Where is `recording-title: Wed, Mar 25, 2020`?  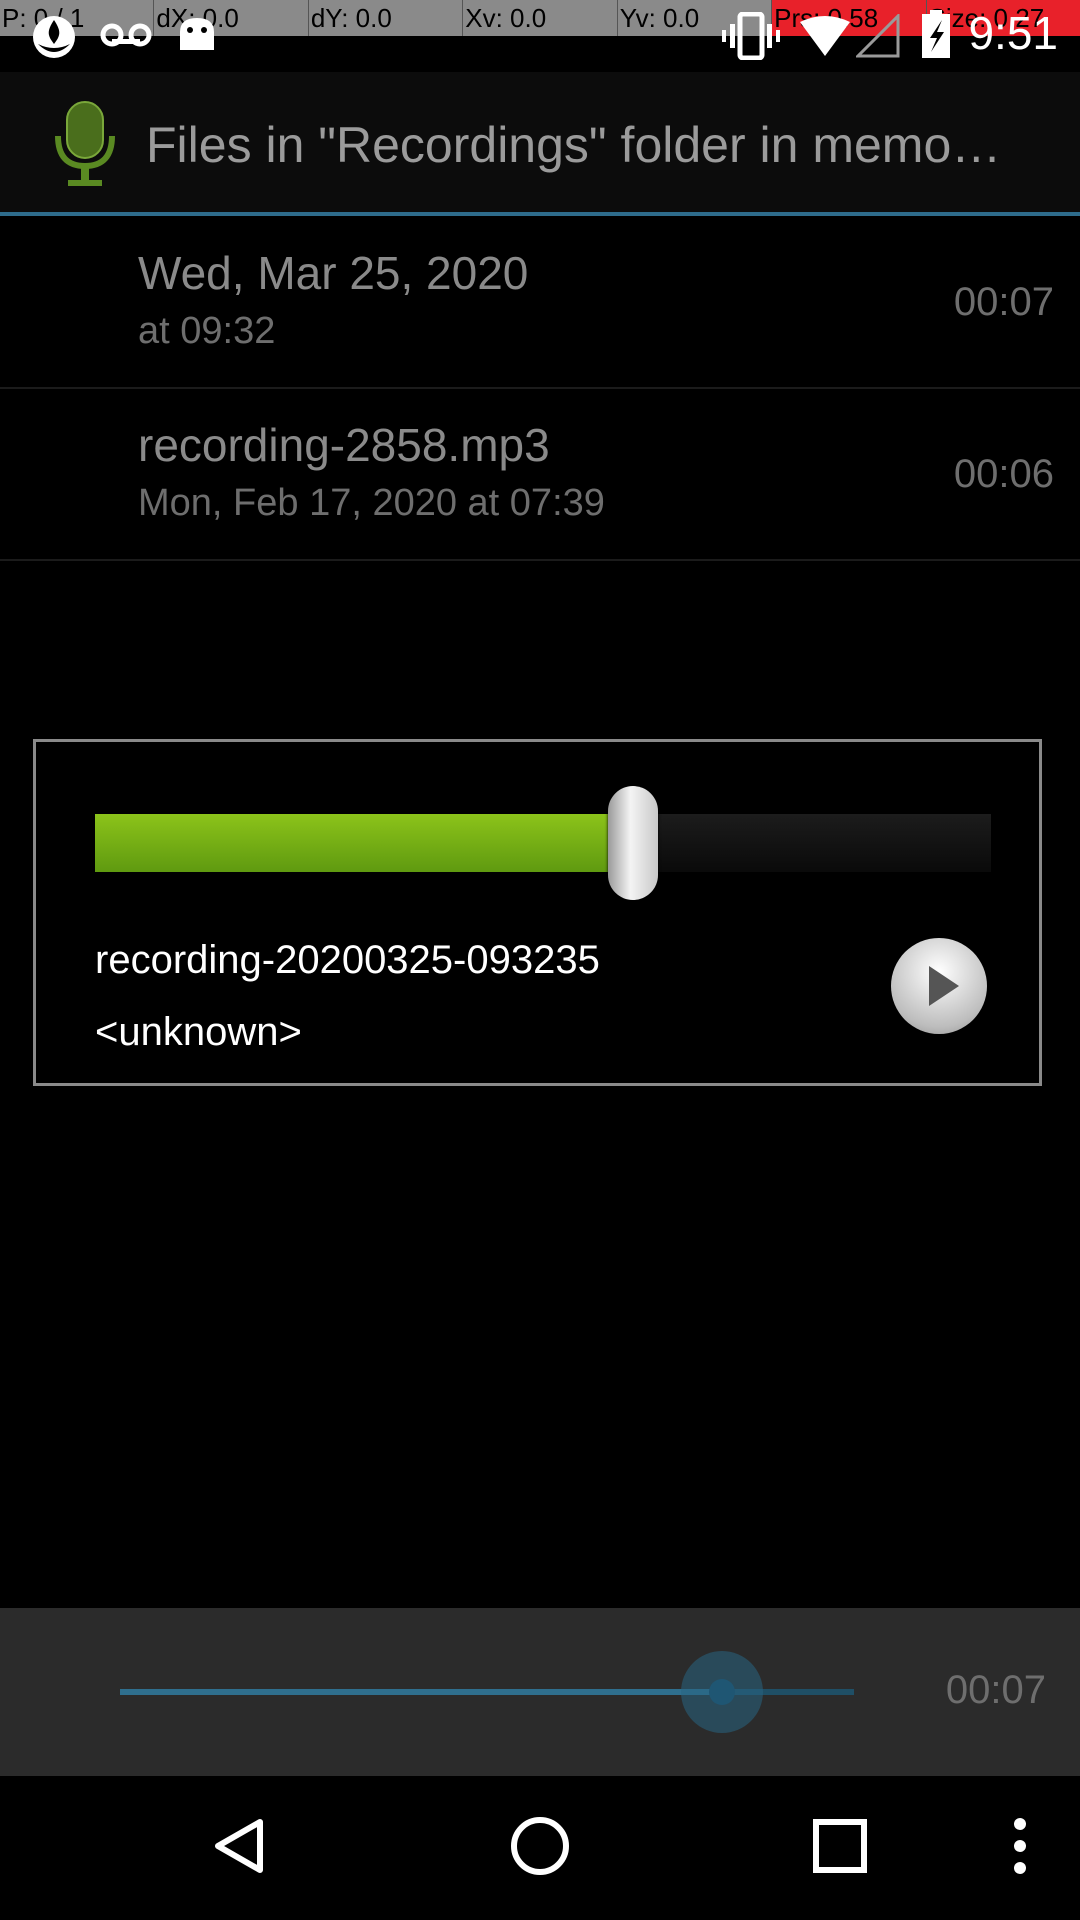
recording-title: Wed, Mar 25, 2020 is located at coordinates (333, 273).